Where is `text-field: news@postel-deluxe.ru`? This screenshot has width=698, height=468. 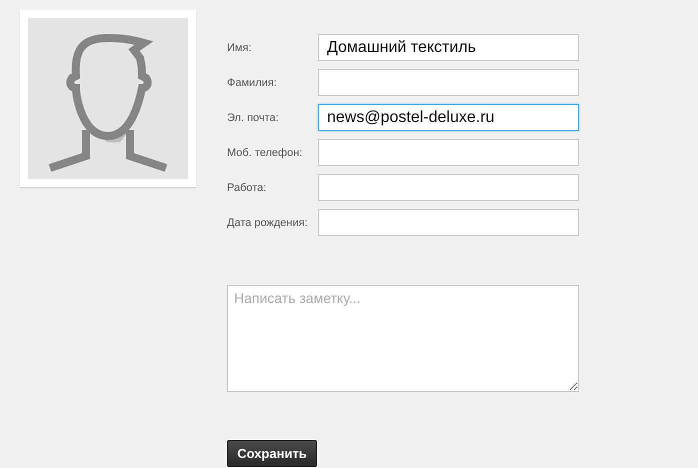 text-field: news@postel-deluxe.ru is located at coordinates (448, 117).